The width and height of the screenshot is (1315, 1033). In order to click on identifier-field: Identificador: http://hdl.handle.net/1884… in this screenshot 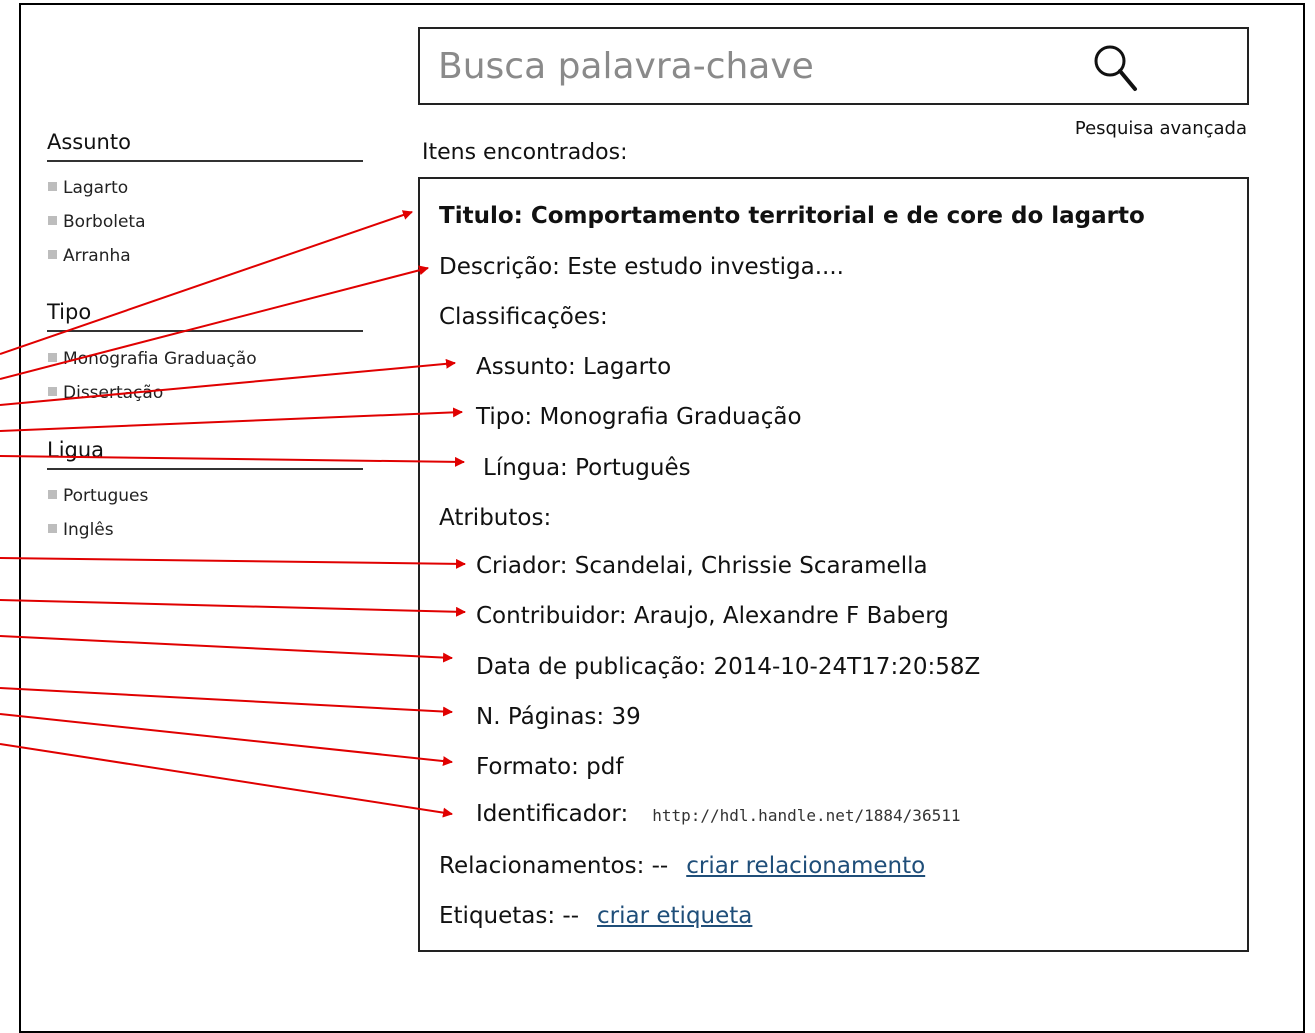, I will do `click(718, 814)`.